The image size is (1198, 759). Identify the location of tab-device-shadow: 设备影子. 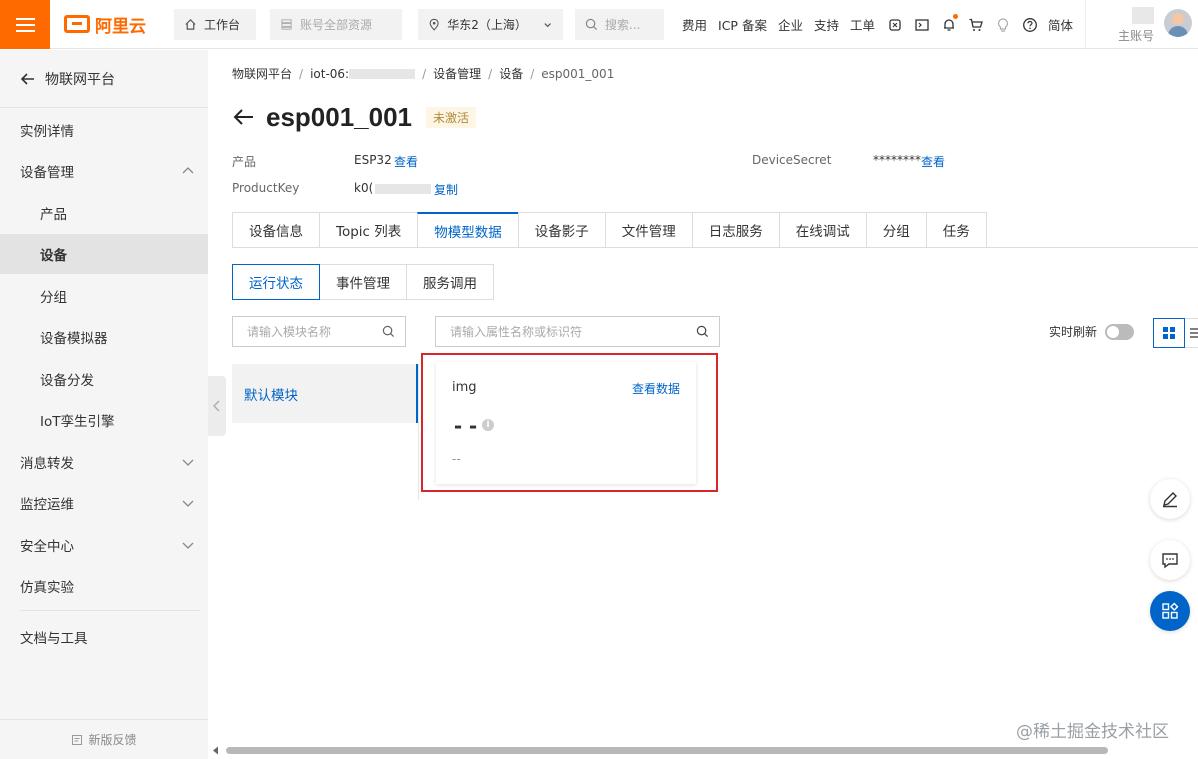
(561, 230).